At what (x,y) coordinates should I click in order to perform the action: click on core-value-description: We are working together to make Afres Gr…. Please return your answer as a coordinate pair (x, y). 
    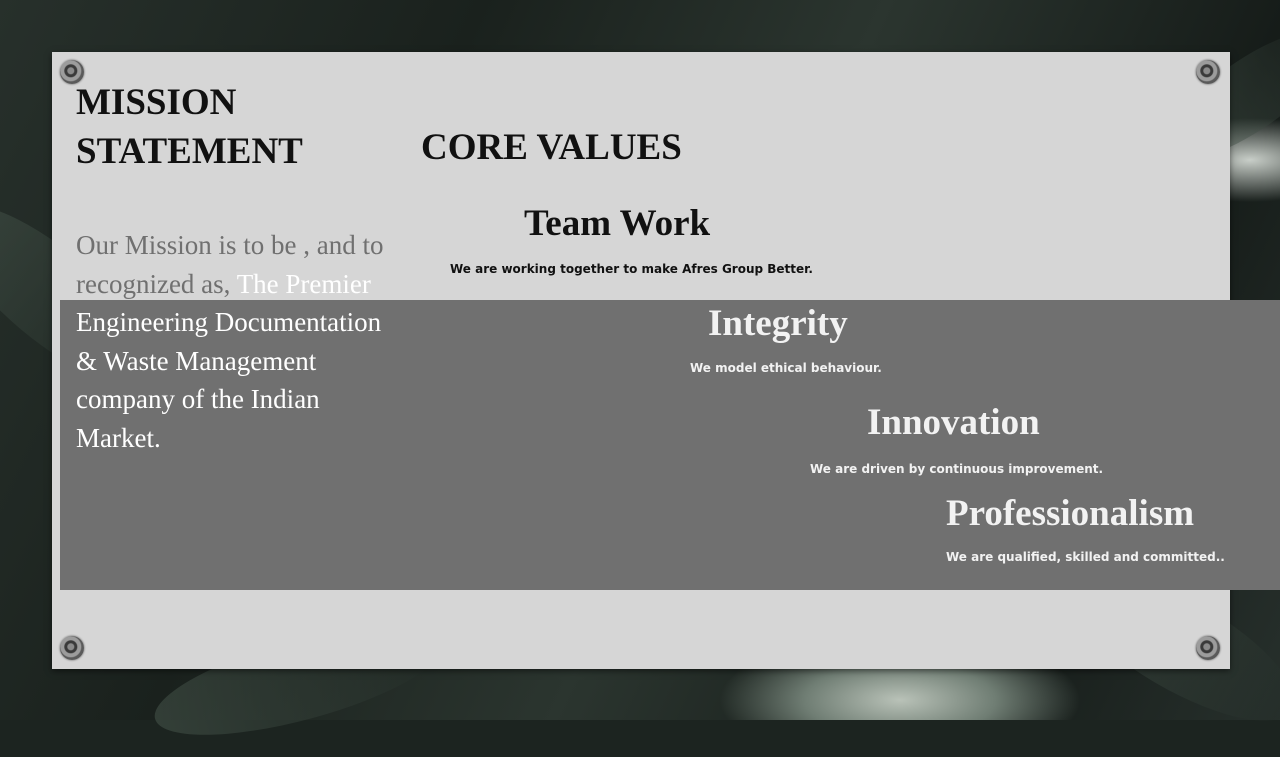
    Looking at the image, I should click on (631, 269).